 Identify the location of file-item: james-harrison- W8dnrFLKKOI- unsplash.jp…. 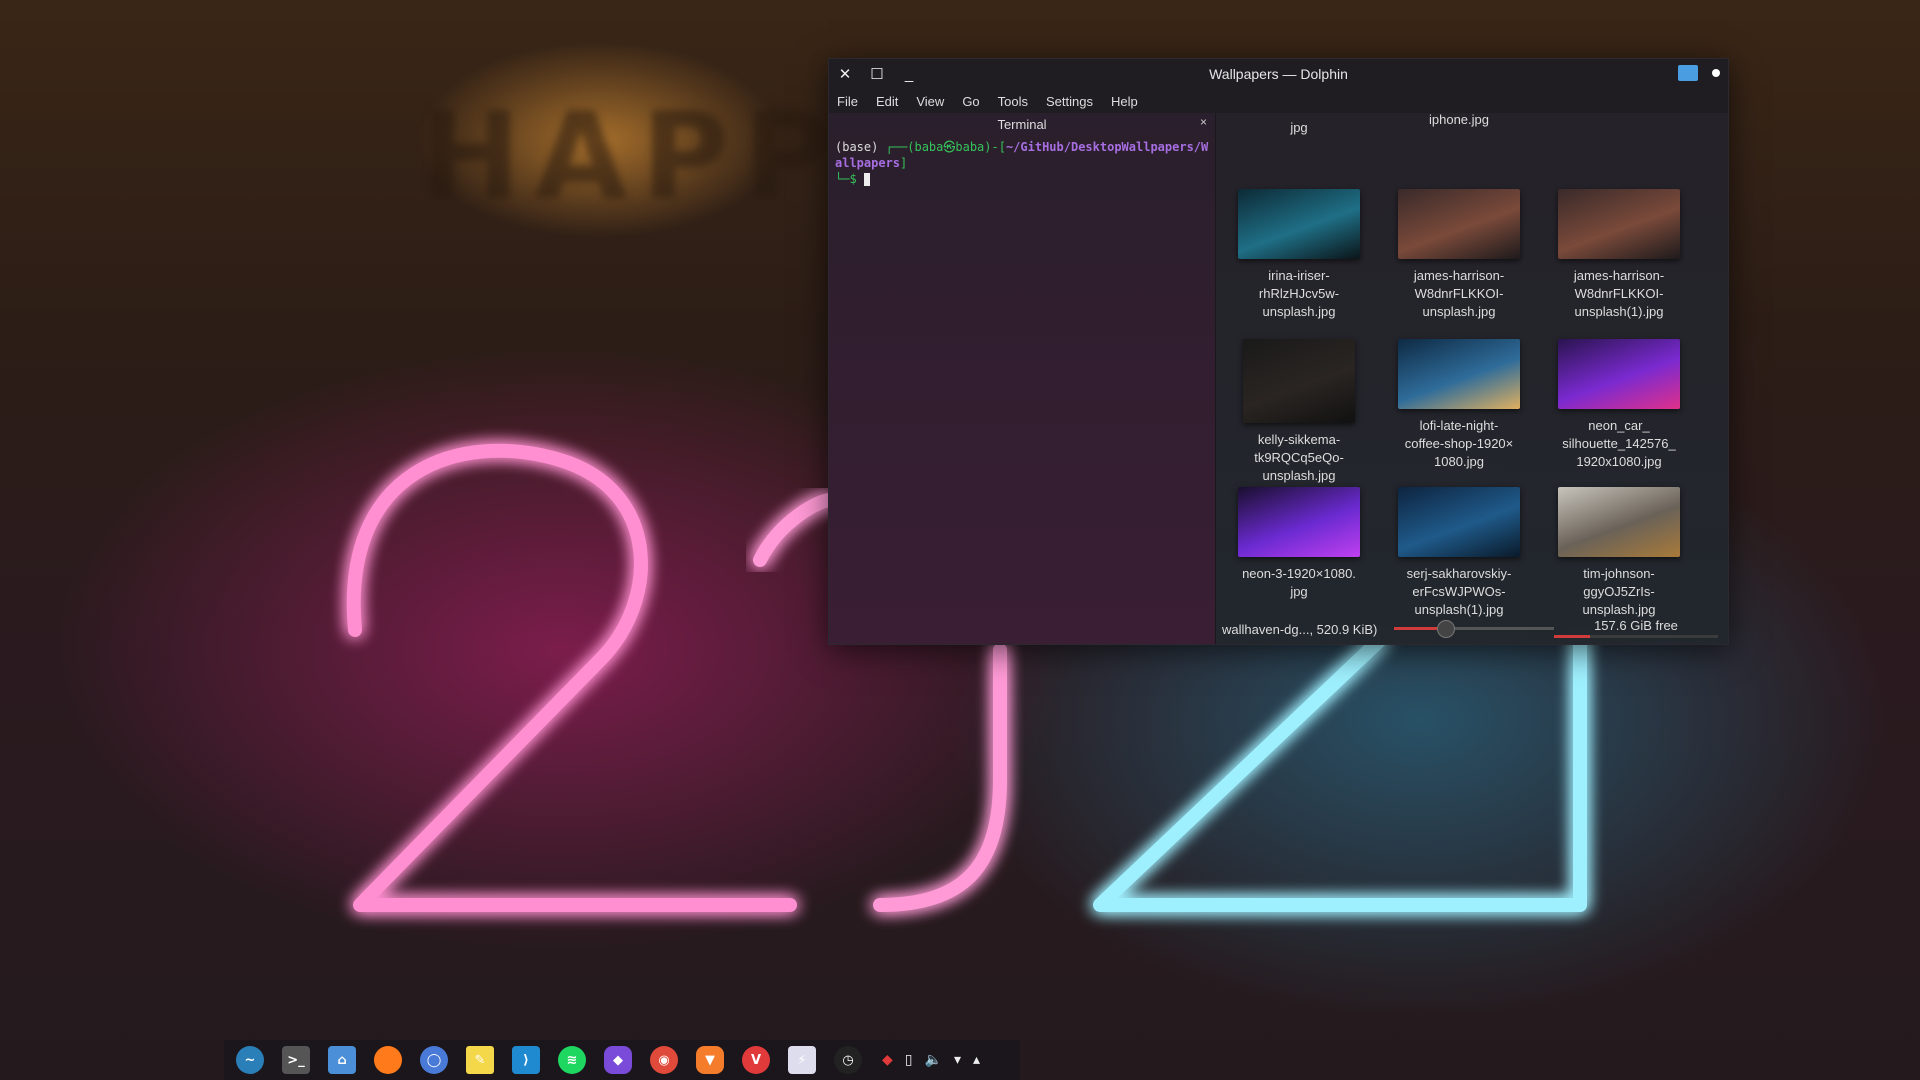
(1459, 255).